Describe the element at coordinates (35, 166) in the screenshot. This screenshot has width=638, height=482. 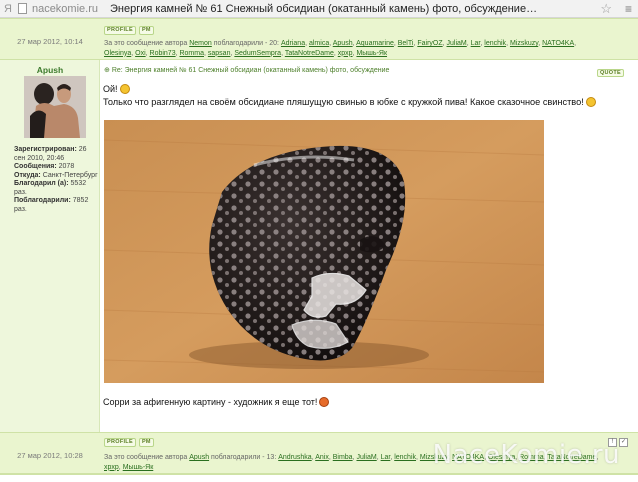
I see `info-label: Сообщения:` at that location.